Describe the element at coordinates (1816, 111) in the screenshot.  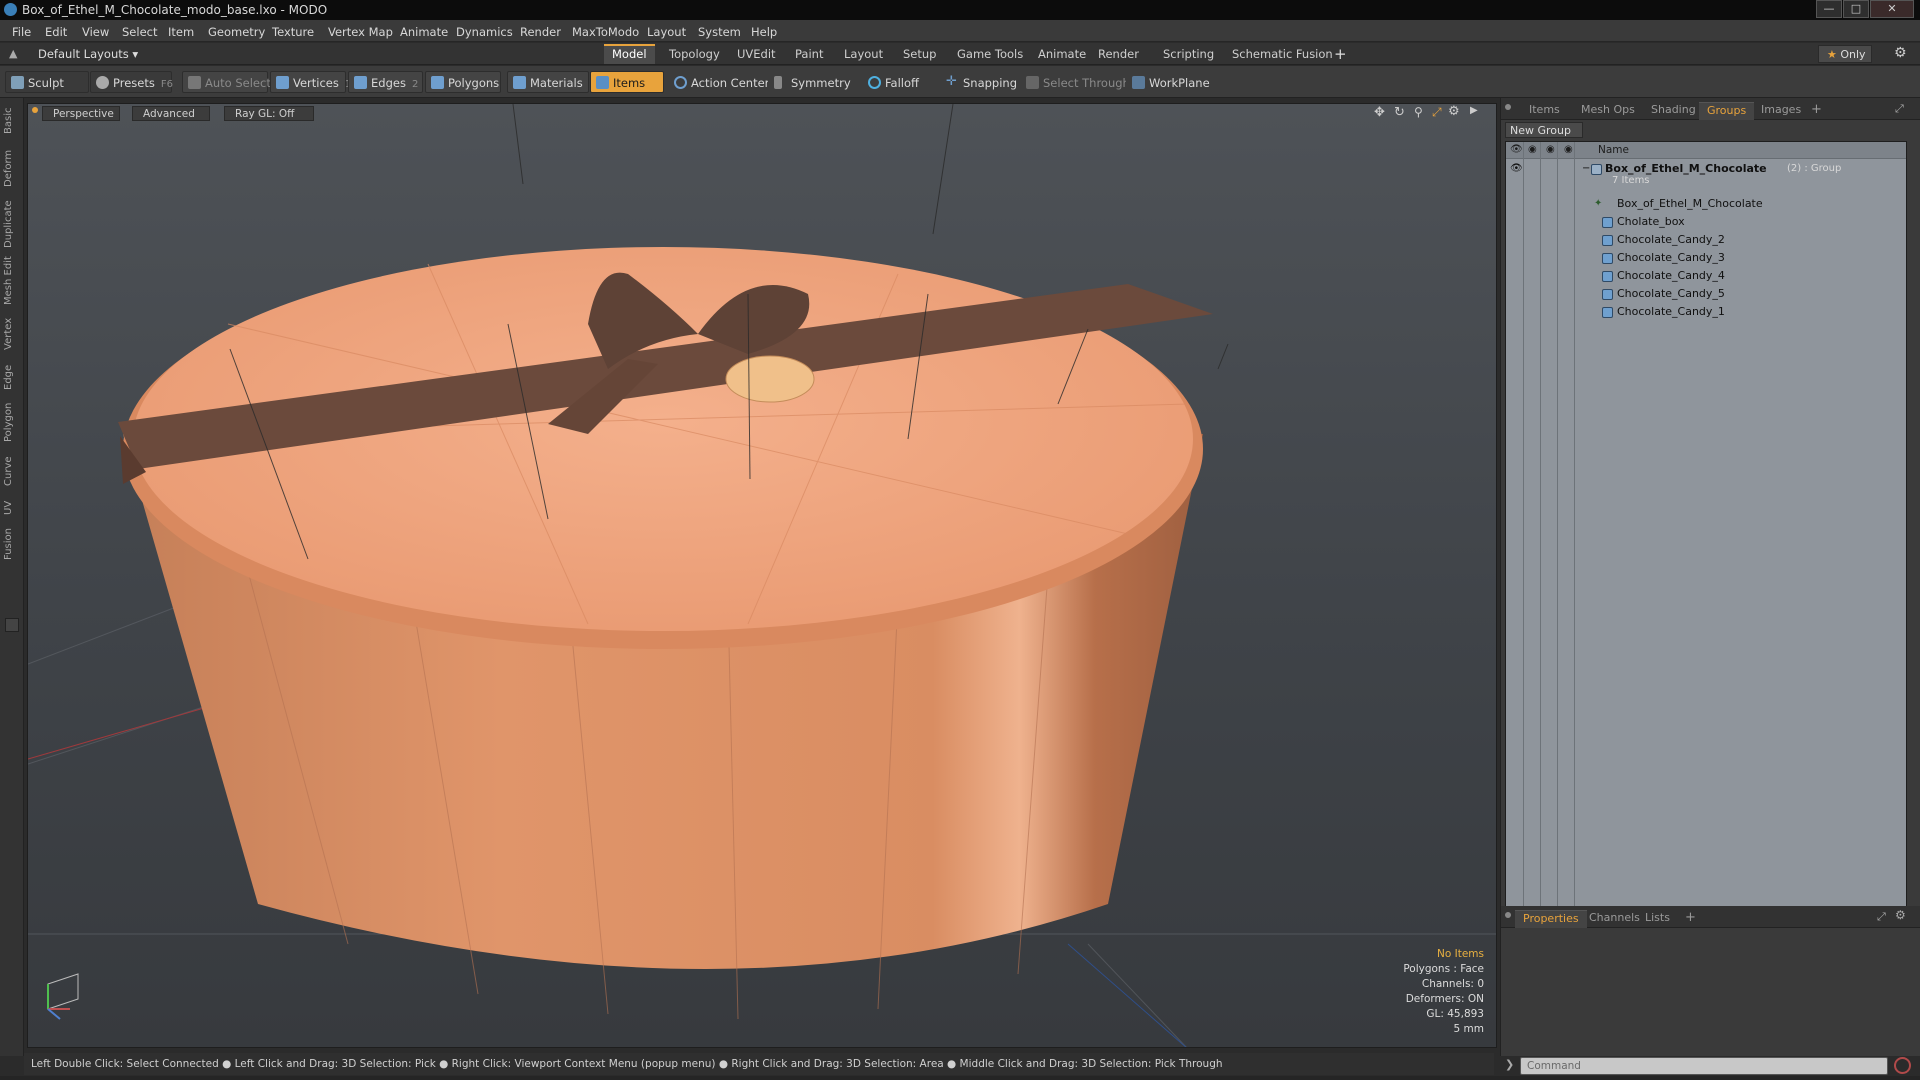
I see `add-panel-tab-button: +` at that location.